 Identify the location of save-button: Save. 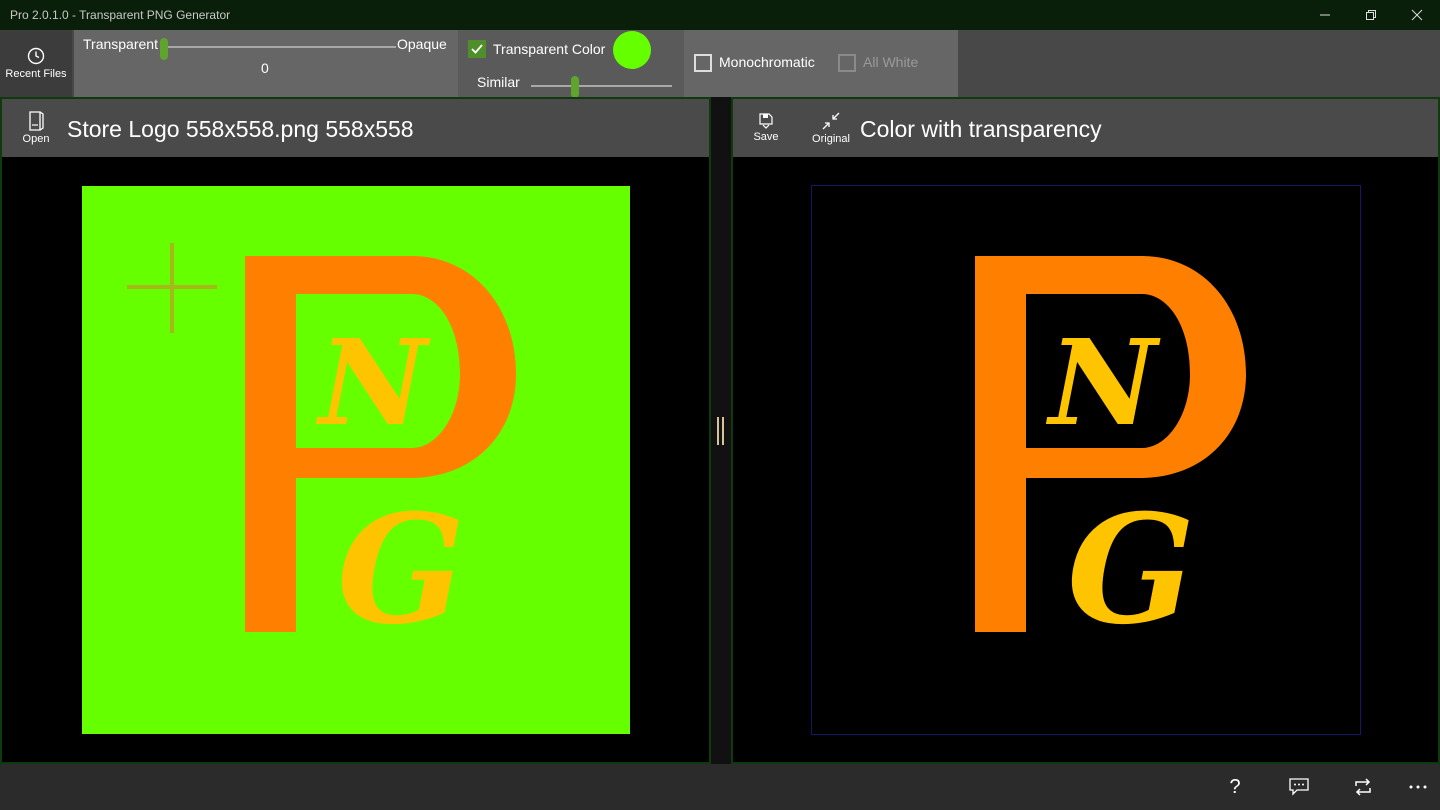
(766, 128).